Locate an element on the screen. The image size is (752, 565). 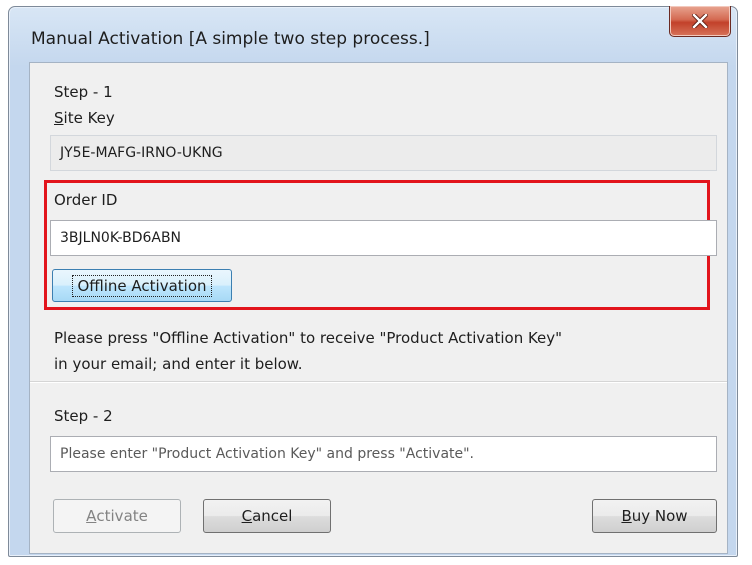
step2-heading: Step - 2 is located at coordinates (83, 416).